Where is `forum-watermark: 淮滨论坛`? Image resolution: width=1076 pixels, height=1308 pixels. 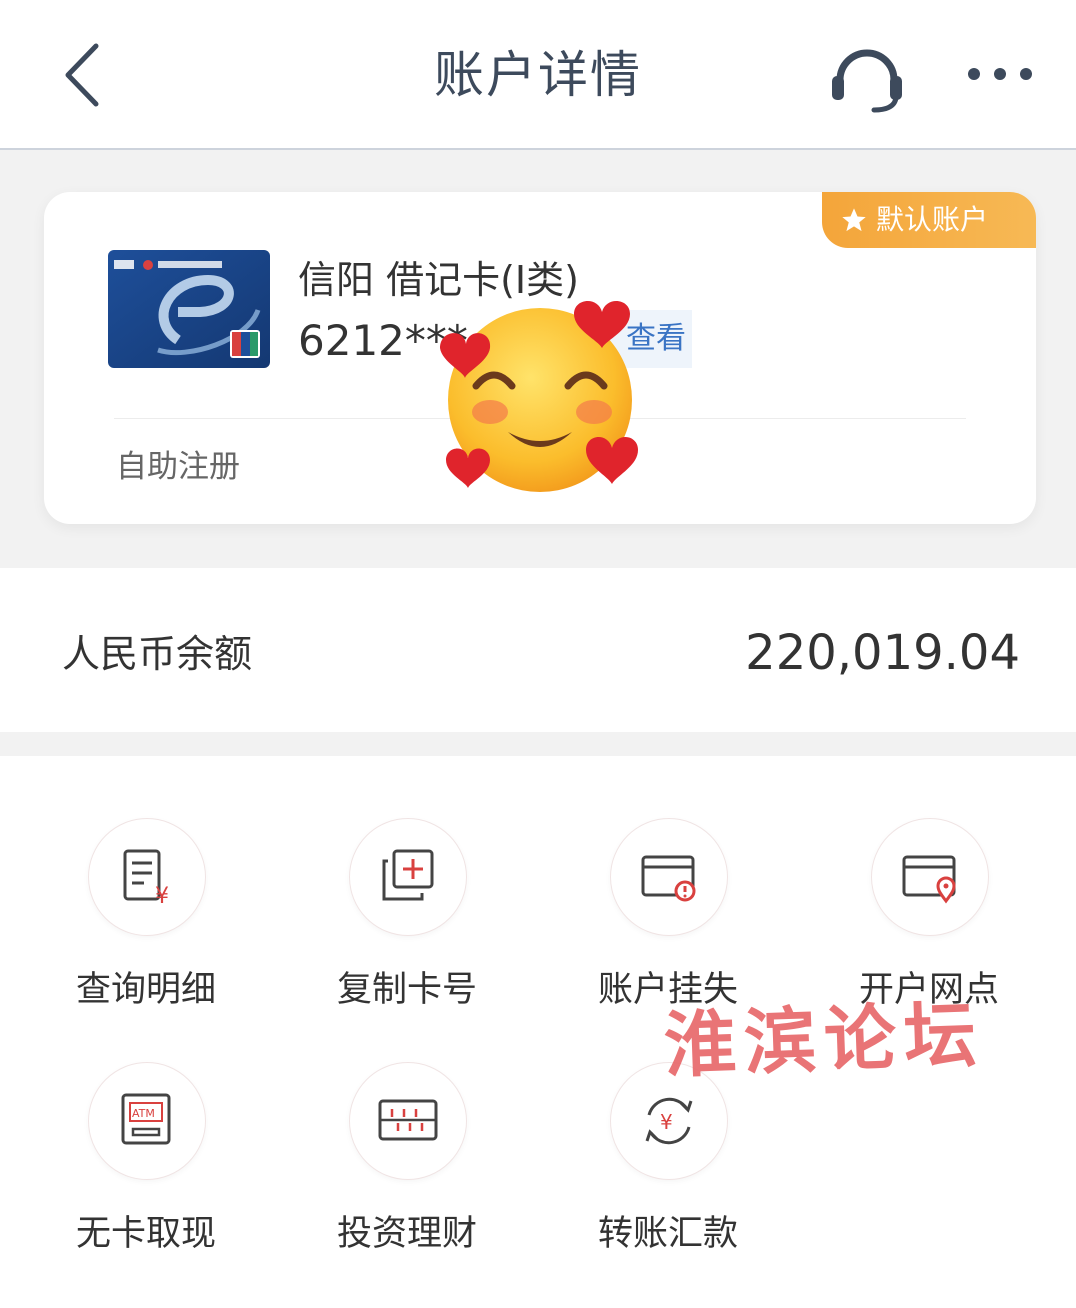
forum-watermark: 淮滨论坛 is located at coordinates (824, 1039).